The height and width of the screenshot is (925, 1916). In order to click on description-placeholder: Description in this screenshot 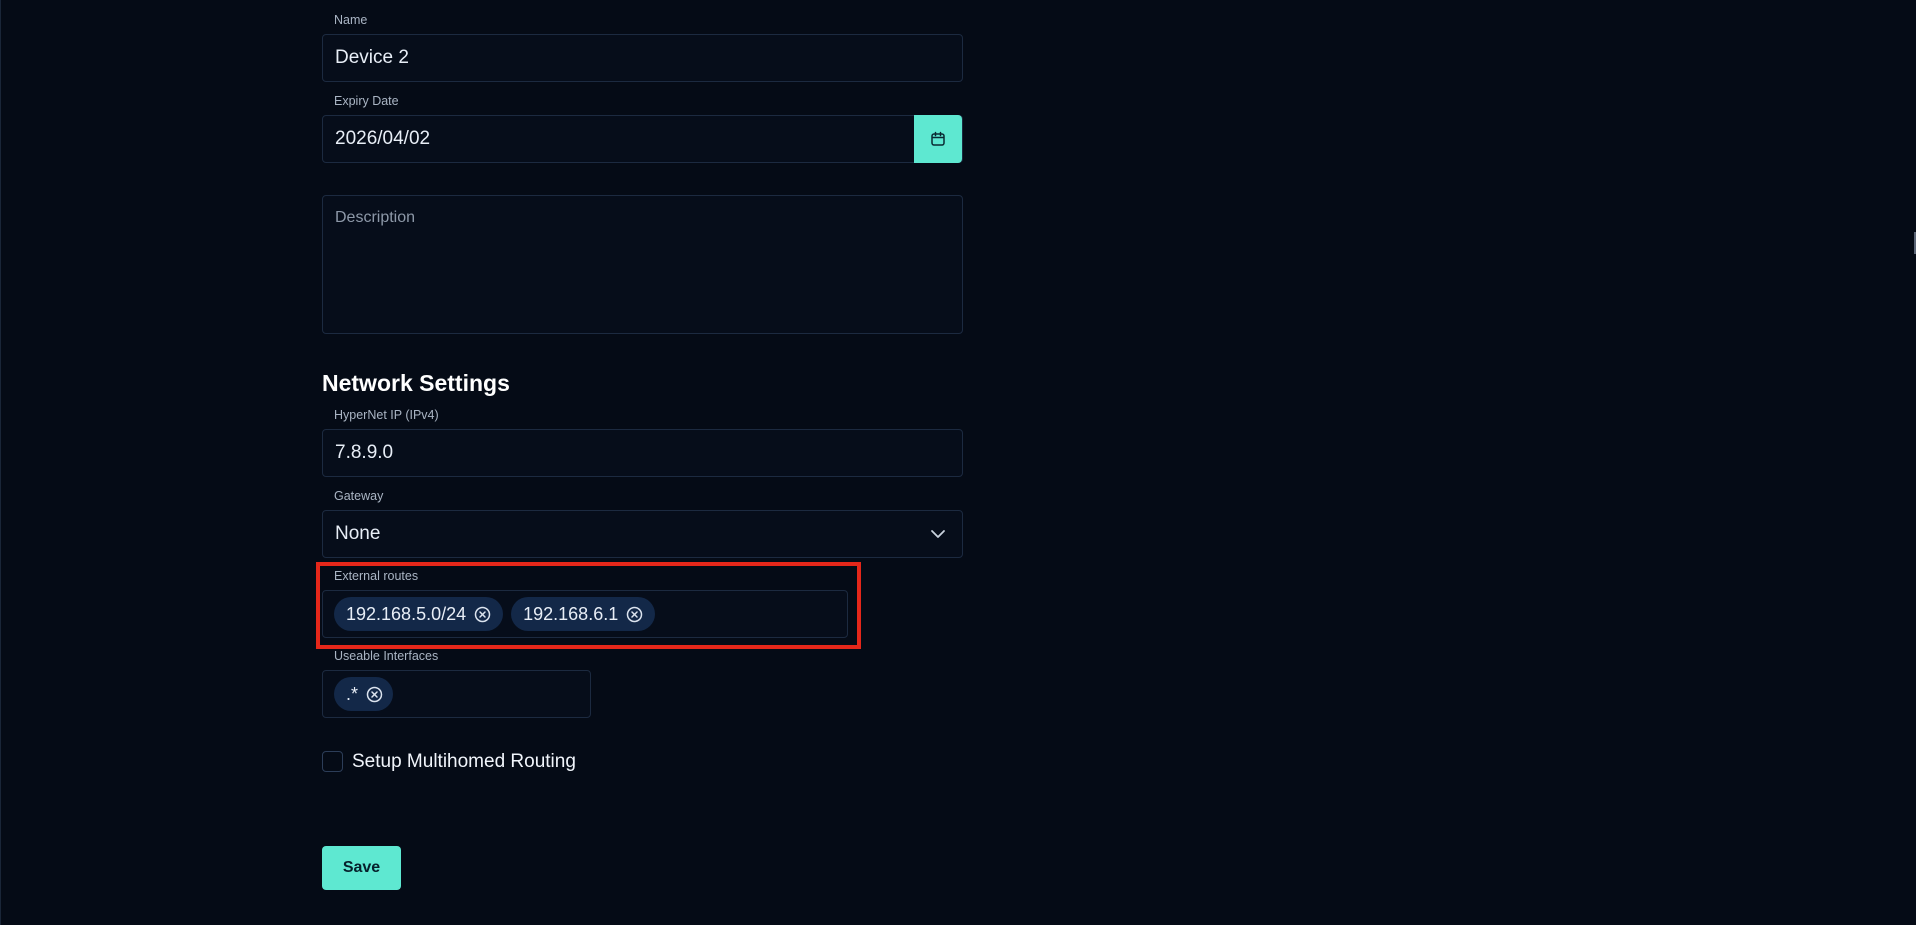, I will do `click(375, 217)`.